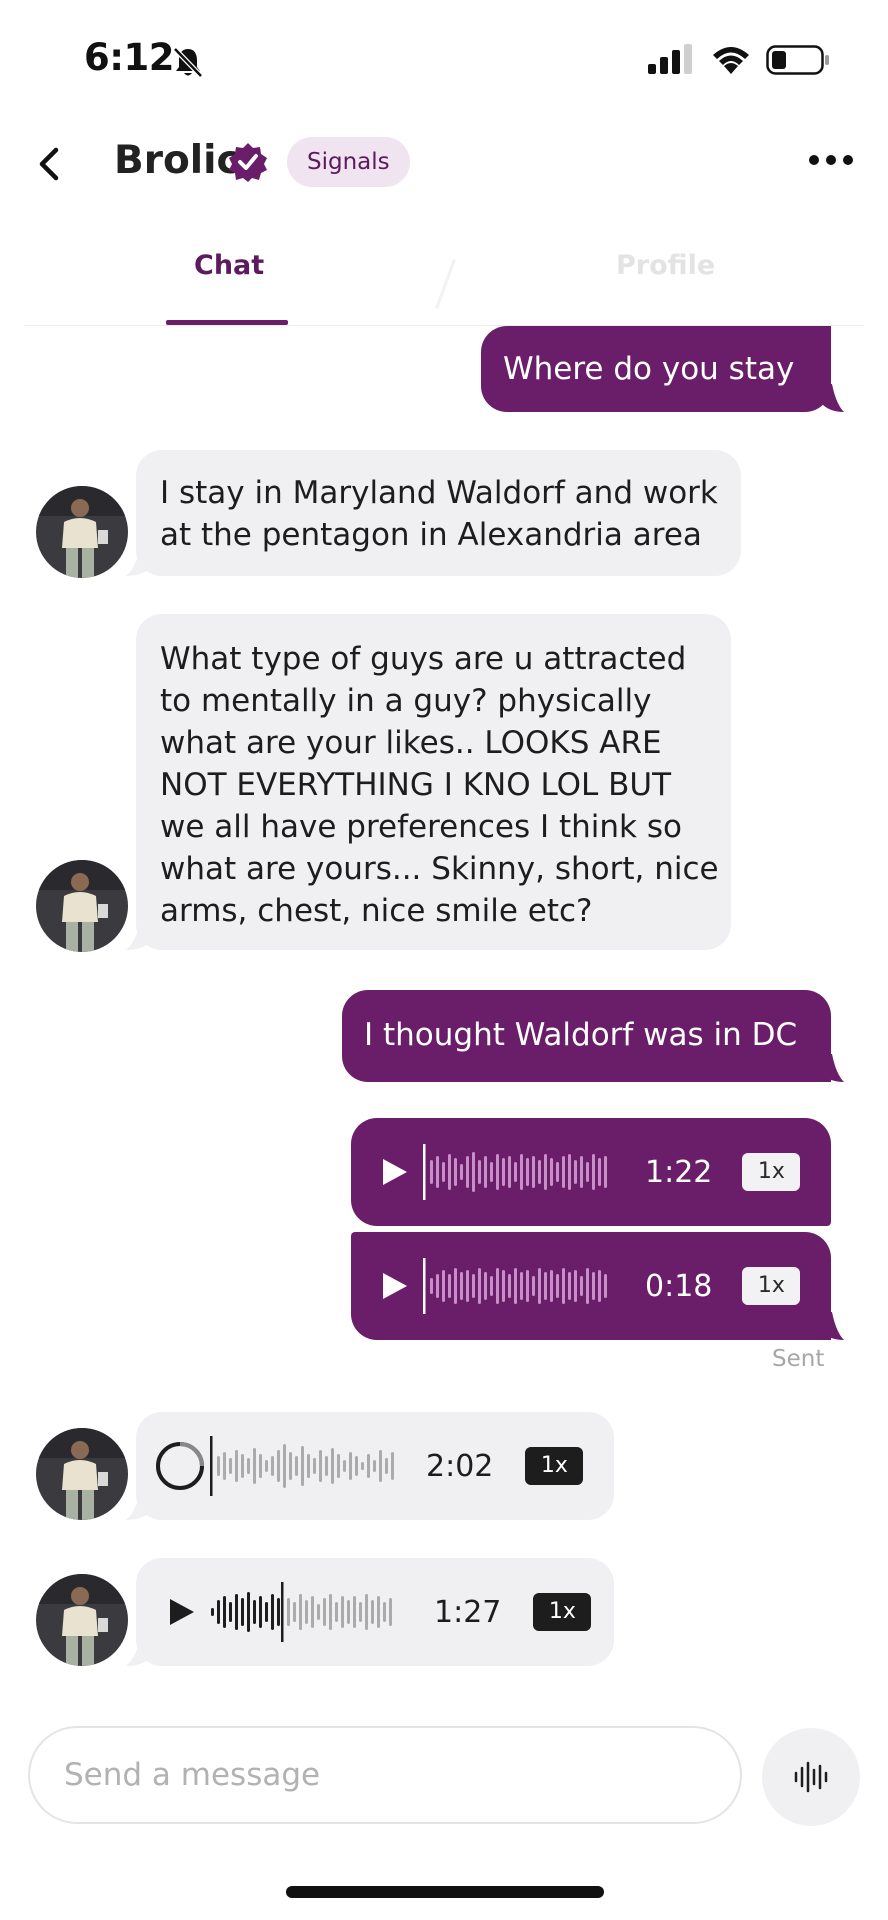 The image size is (888, 1920). I want to click on home-indicator, so click(445, 1892).